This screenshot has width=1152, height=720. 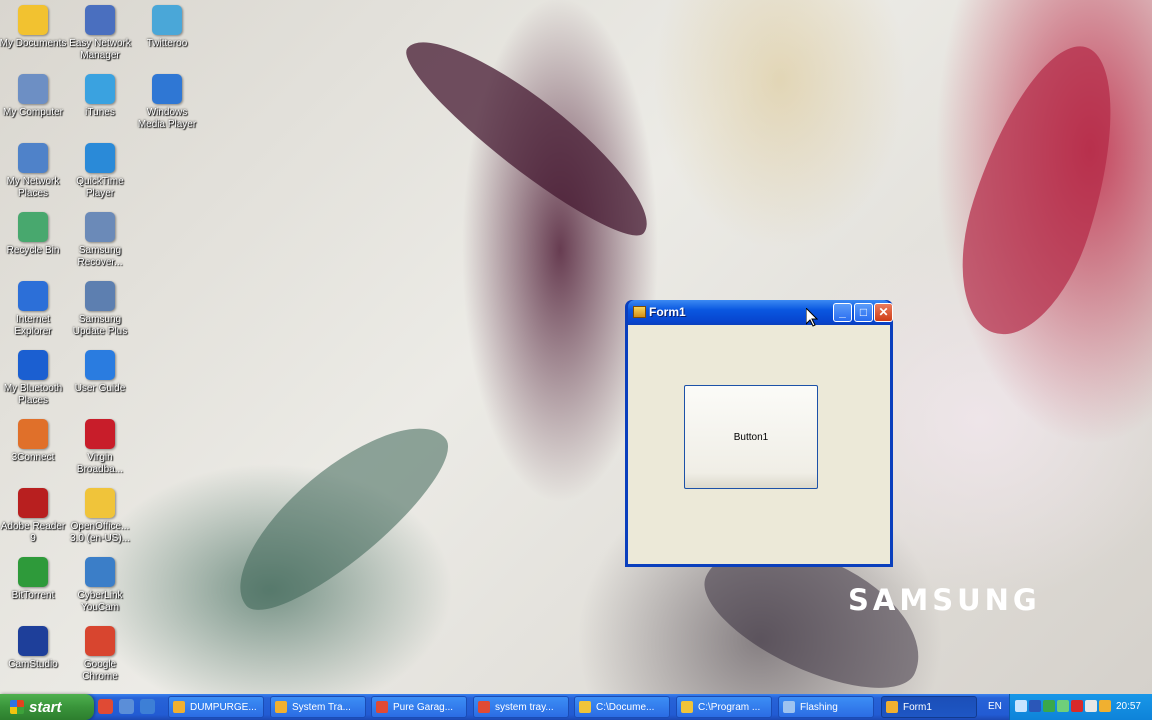 I want to click on desktop-icon: My Network Places, so click(x=33, y=171).